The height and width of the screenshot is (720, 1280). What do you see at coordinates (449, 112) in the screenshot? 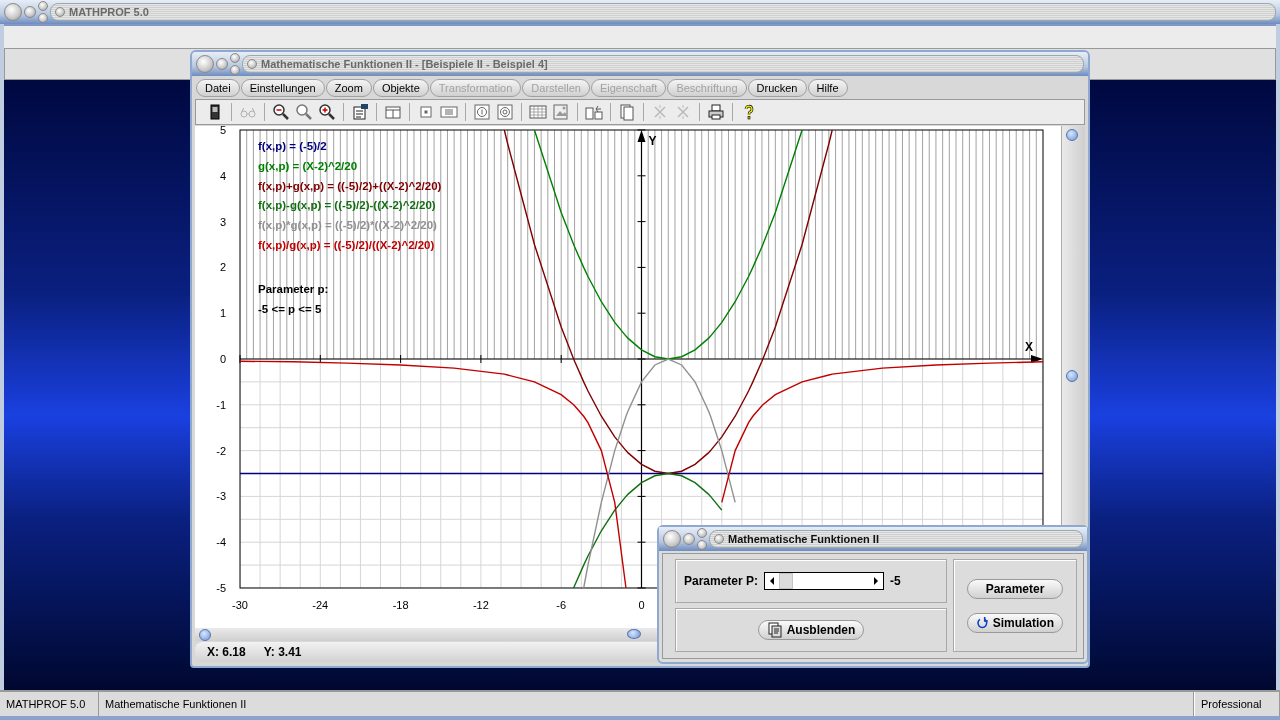
I see `columns-icon` at bounding box center [449, 112].